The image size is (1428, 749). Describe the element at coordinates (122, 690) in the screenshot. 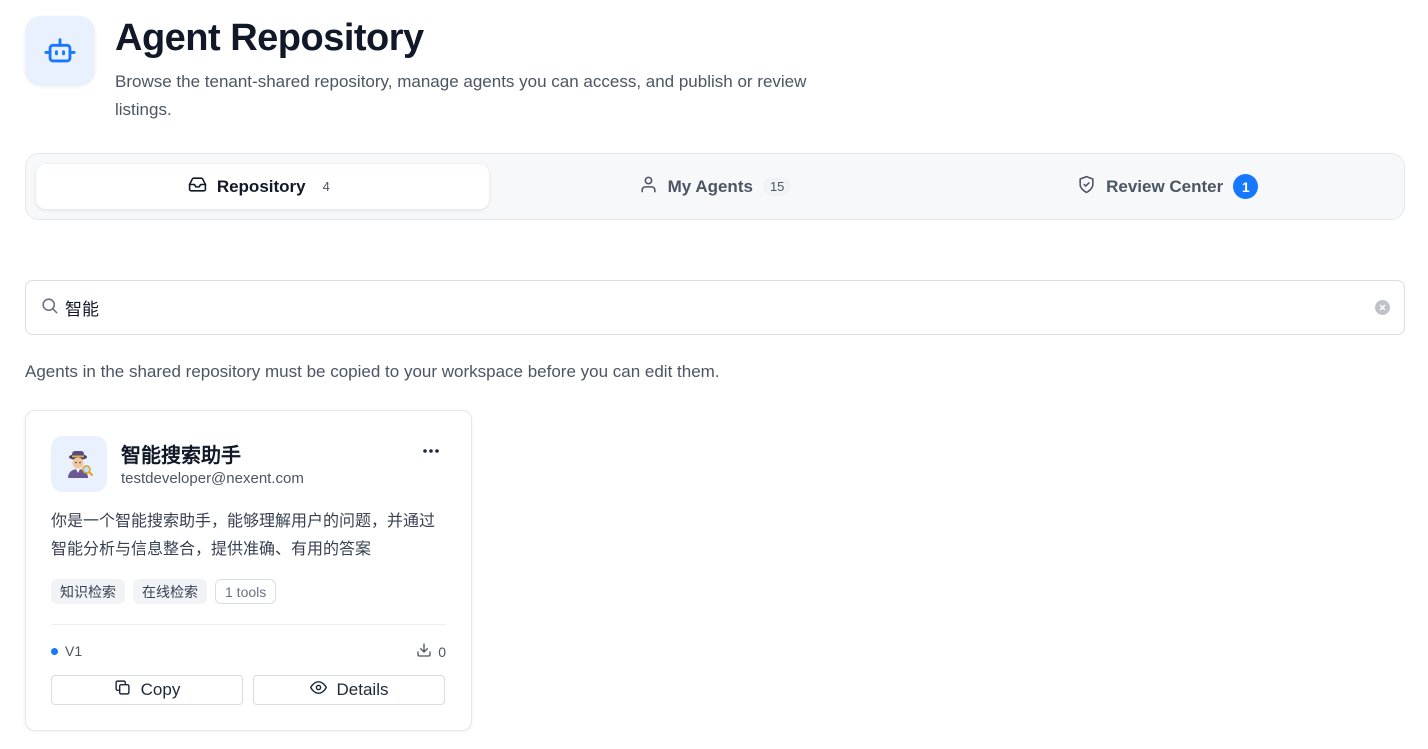

I see `copy-icon` at that location.